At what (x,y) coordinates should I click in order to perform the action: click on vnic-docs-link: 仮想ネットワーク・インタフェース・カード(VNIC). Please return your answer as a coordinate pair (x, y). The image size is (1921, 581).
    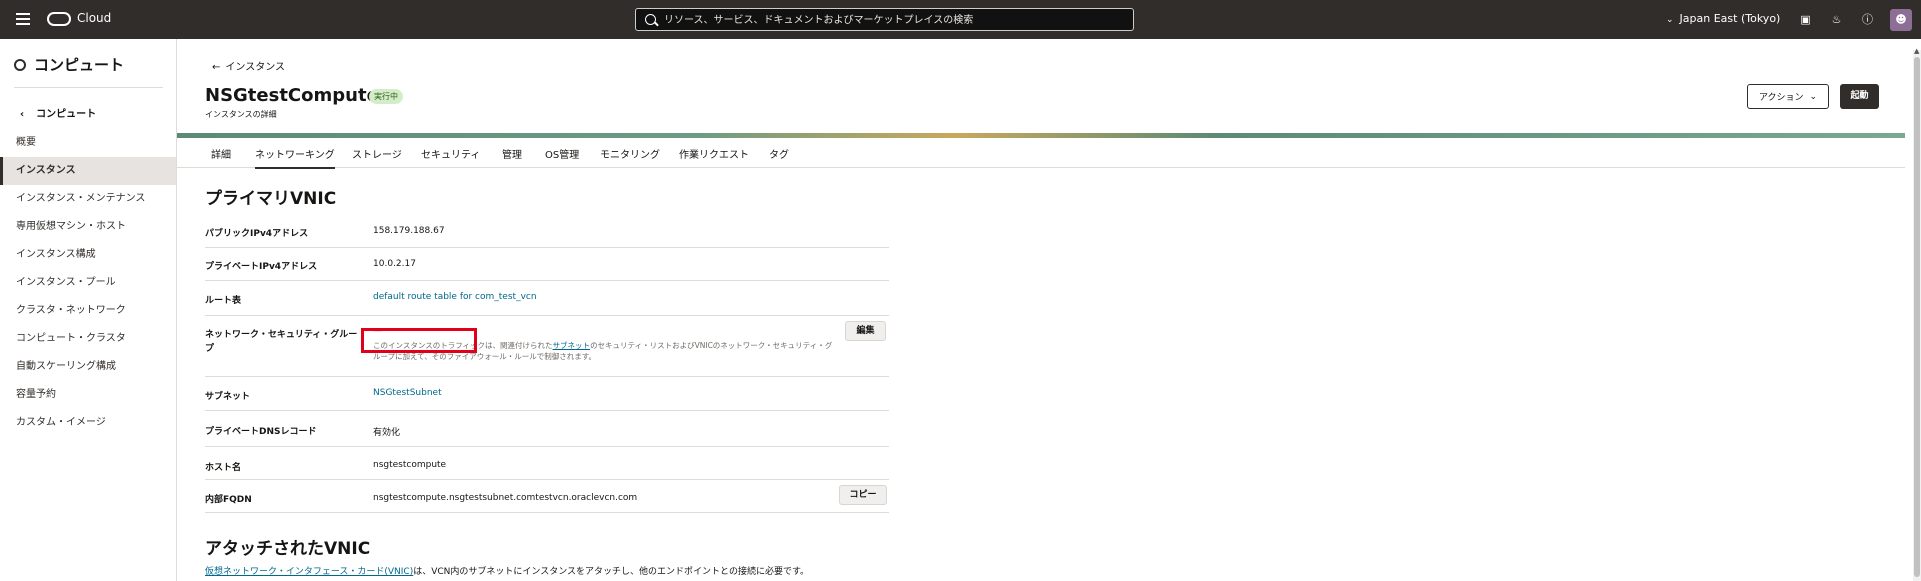
    Looking at the image, I should click on (309, 572).